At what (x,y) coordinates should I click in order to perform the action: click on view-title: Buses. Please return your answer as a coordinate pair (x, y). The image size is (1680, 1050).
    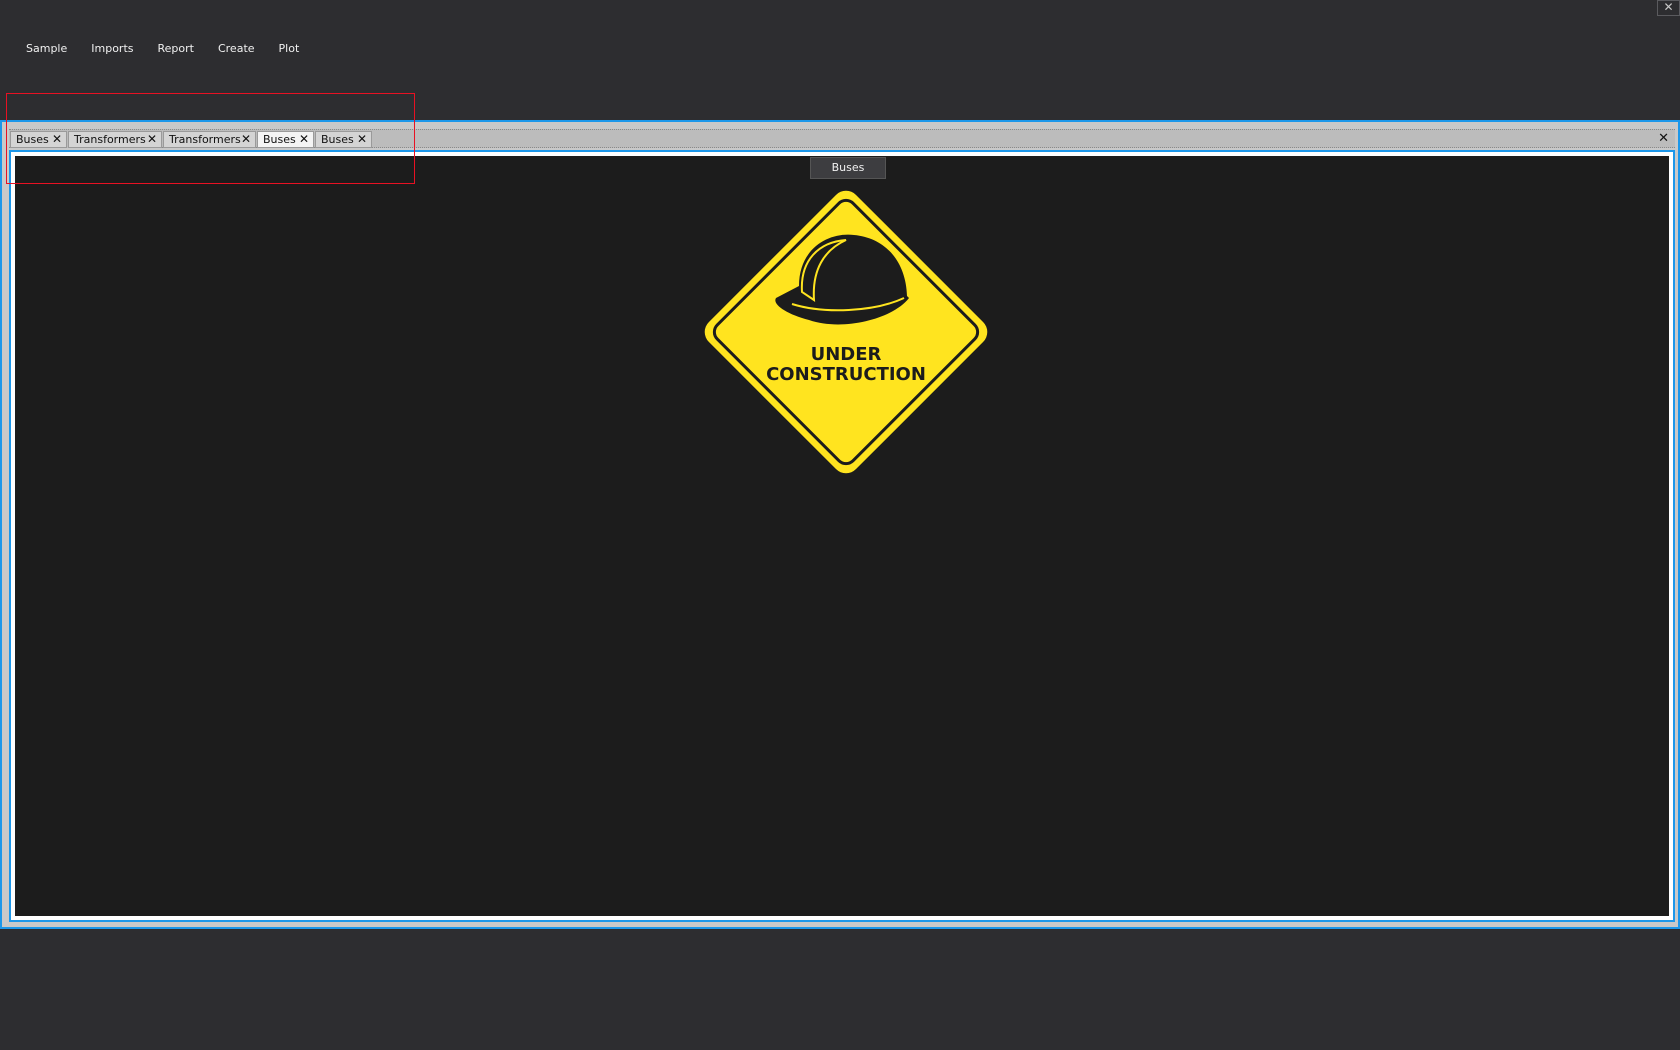
    Looking at the image, I should click on (848, 168).